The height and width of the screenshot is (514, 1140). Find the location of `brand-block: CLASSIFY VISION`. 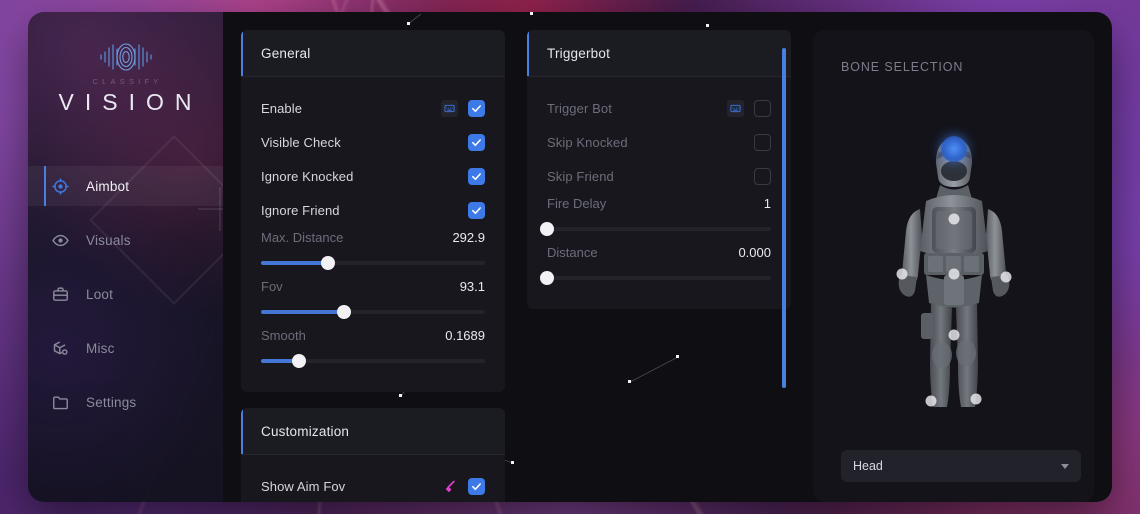

brand-block: CLASSIFY VISION is located at coordinates (125, 73).